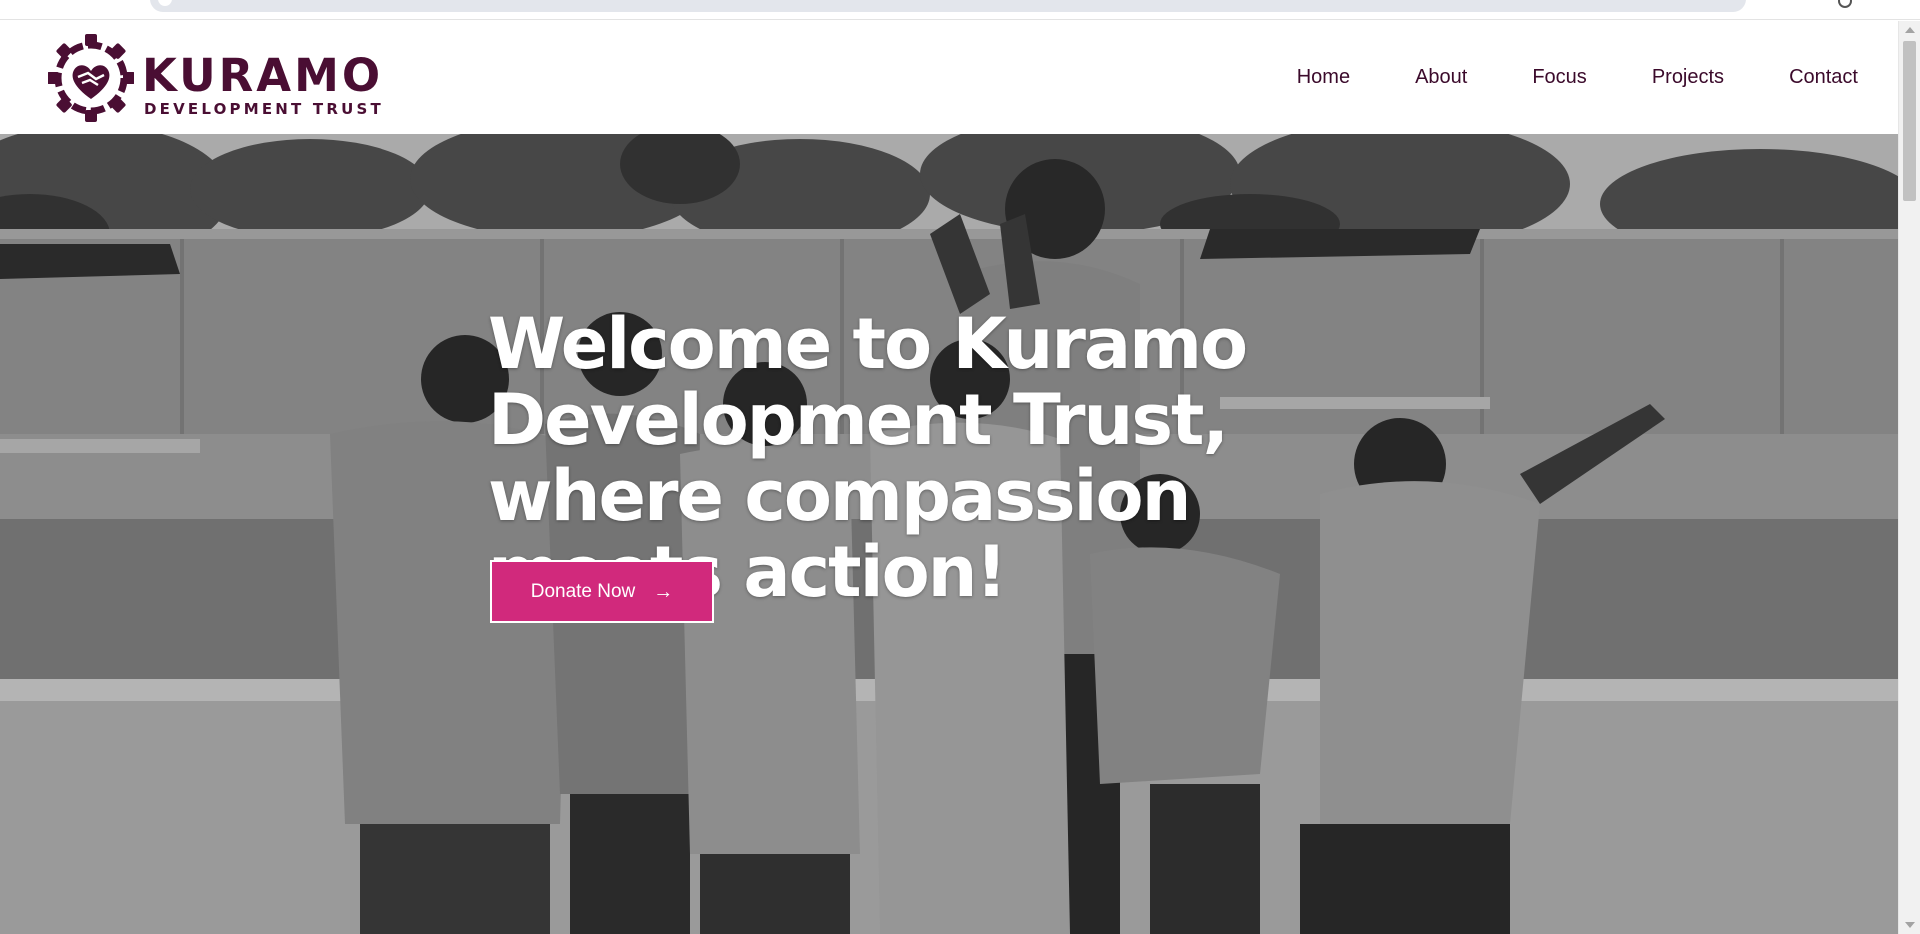  Describe the element at coordinates (91, 78) in the screenshot. I see `gear-heart-logo-icon` at that location.